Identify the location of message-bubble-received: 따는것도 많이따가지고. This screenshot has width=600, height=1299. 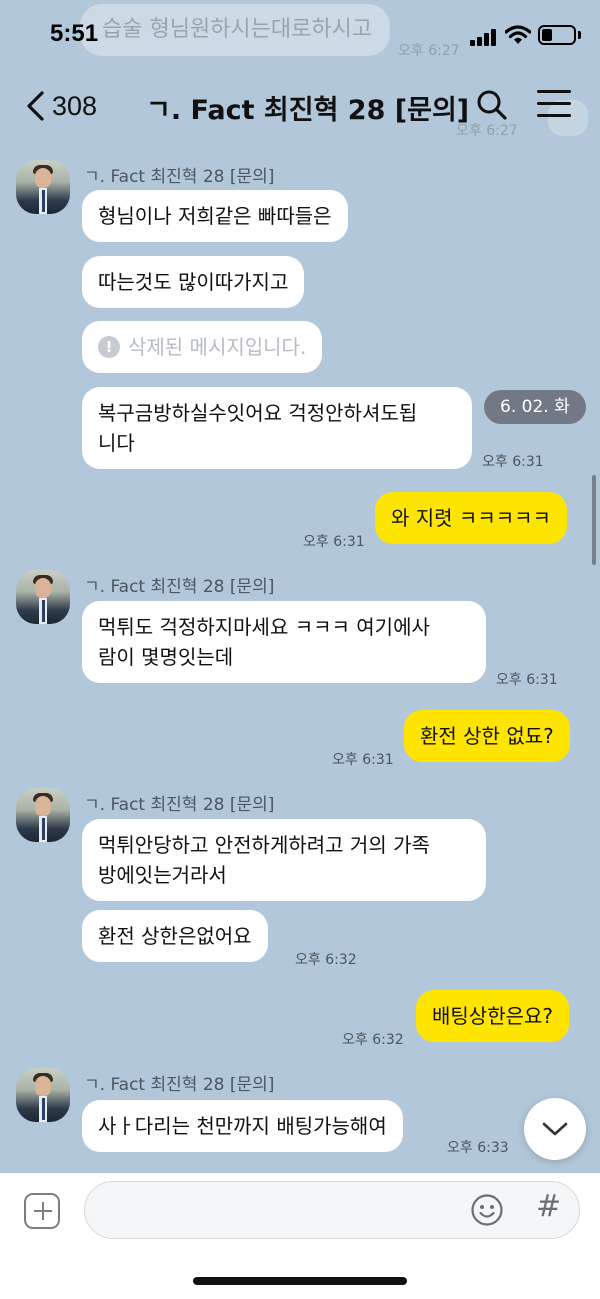
(193, 282).